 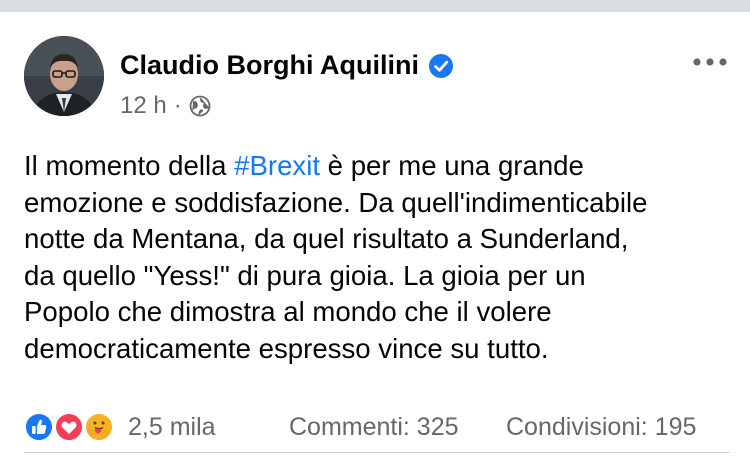 I want to click on like-reaction-icon, so click(x=39, y=427).